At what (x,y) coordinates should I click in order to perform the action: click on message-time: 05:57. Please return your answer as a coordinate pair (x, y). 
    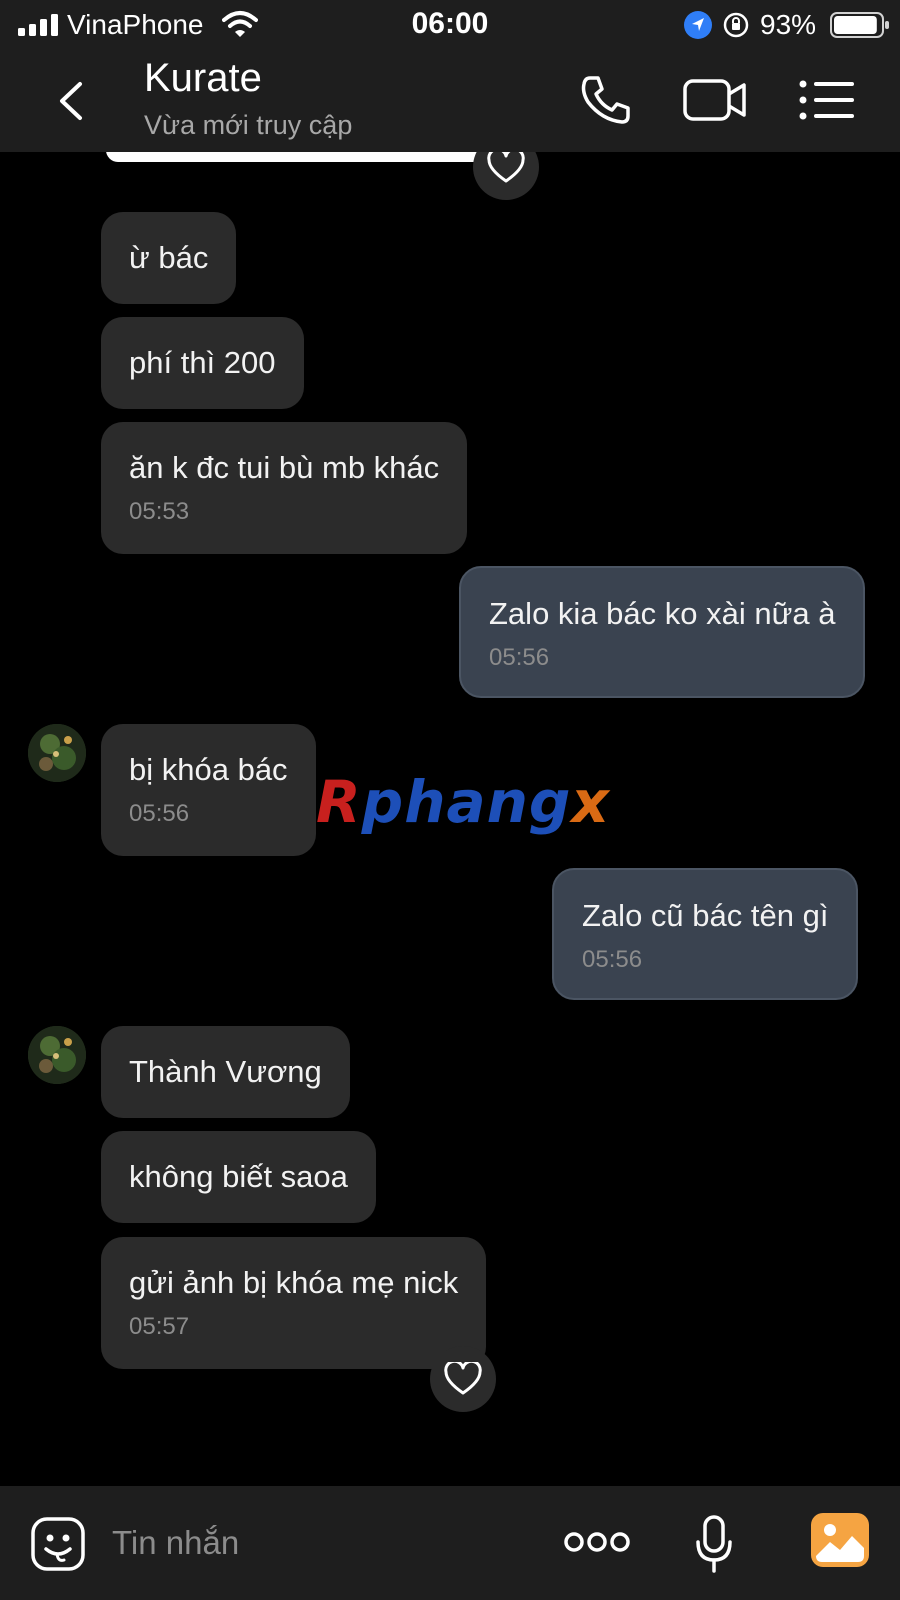
    Looking at the image, I should click on (159, 1326).